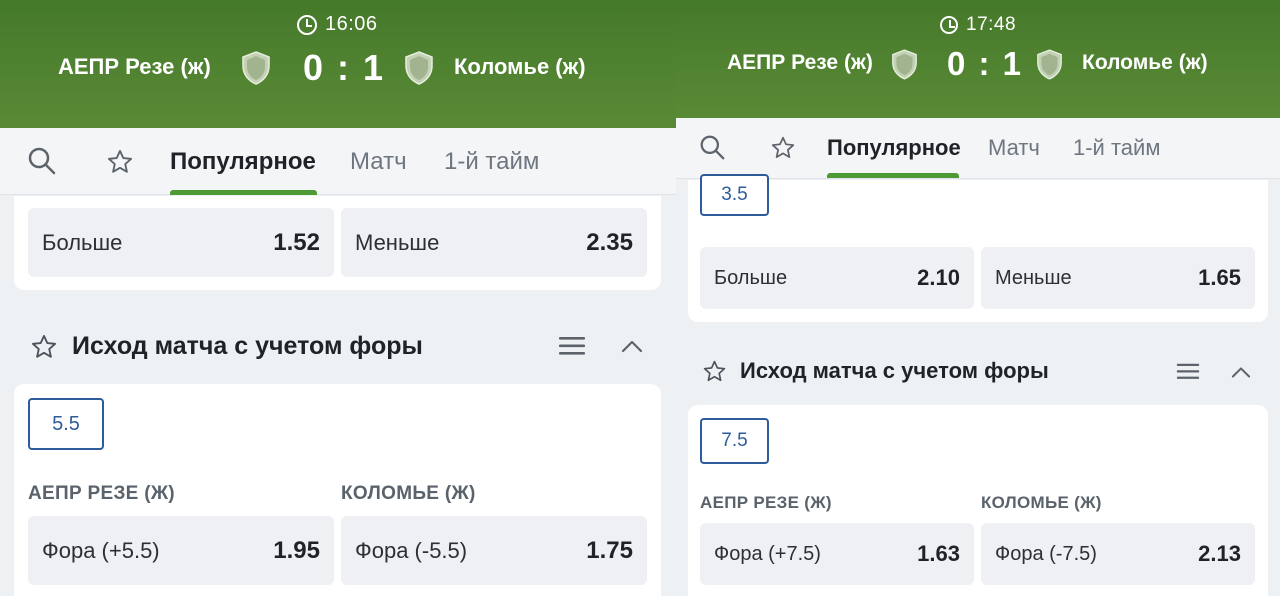  What do you see at coordinates (101, 550) in the screenshot?
I see `home-handicap-label: Фора (+5.5)` at bounding box center [101, 550].